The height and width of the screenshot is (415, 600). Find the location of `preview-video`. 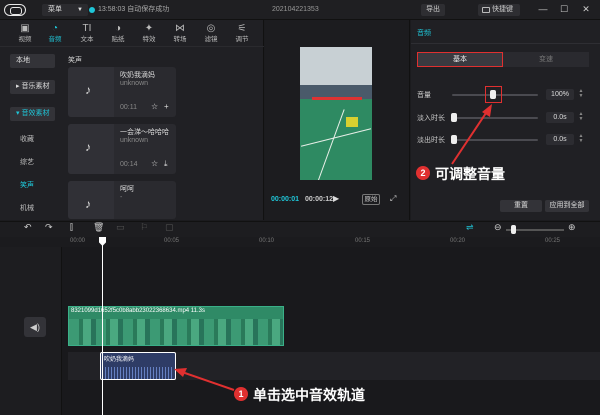

preview-video is located at coordinates (336, 113).